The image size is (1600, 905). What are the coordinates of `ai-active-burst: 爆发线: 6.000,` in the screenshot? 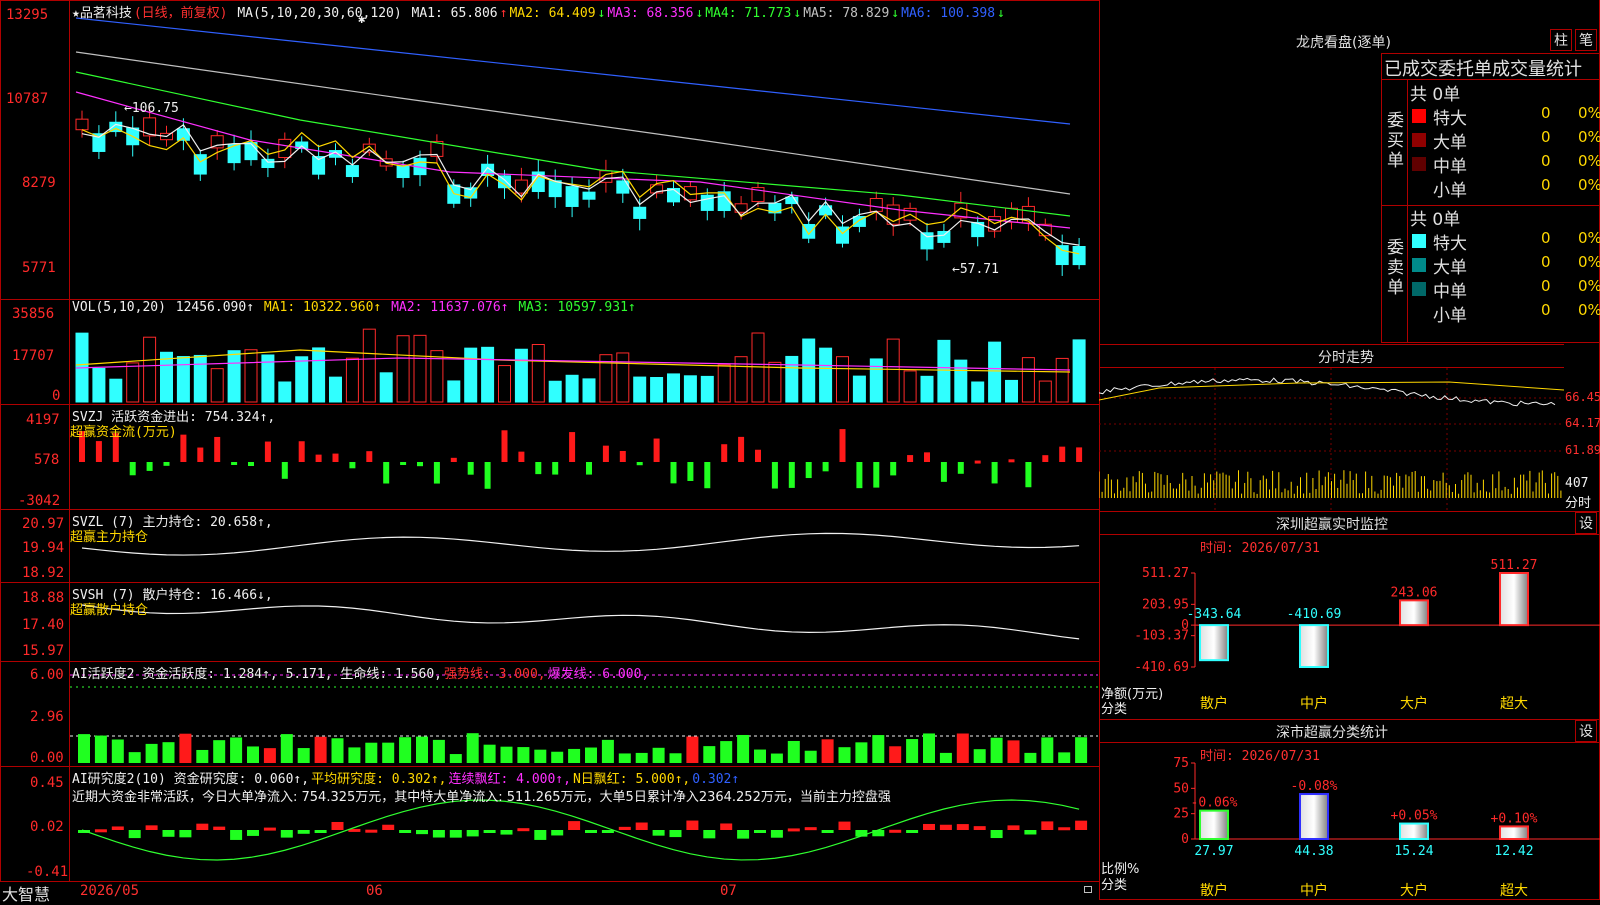 It's located at (598, 674).